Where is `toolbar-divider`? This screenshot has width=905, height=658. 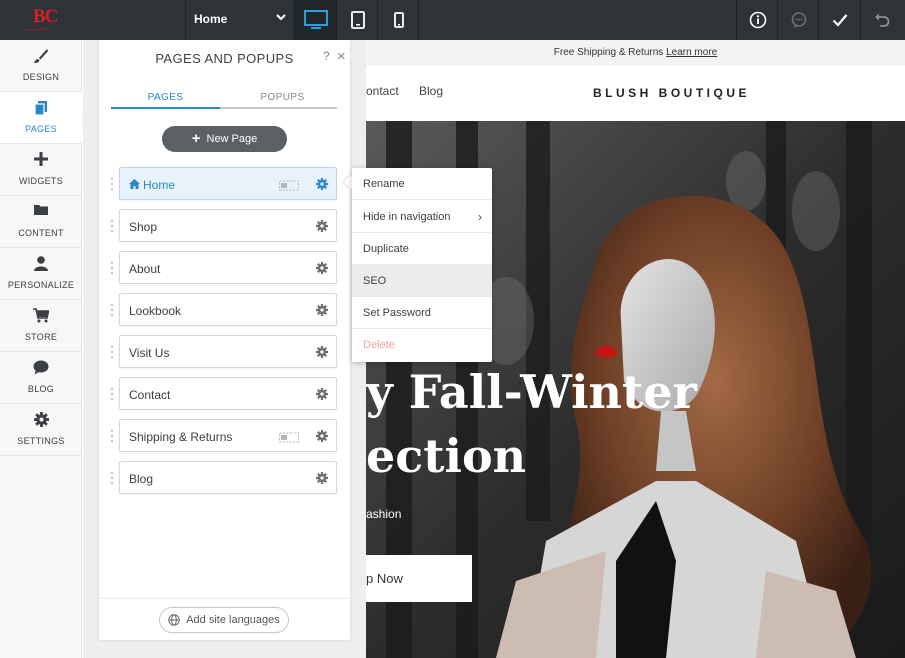
toolbar-divider is located at coordinates (418, 20).